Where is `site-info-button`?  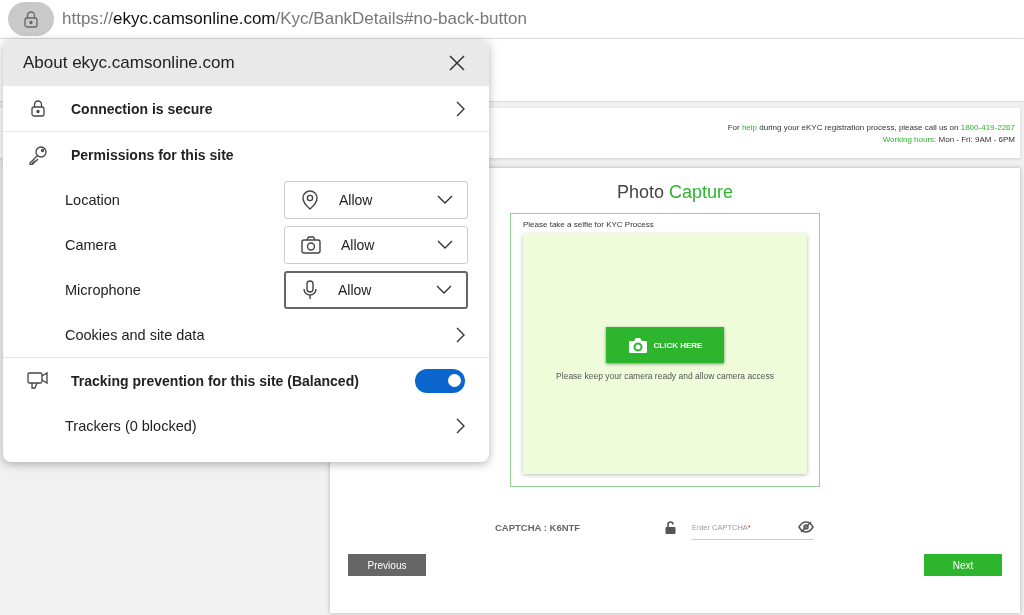 site-info-button is located at coordinates (31, 19).